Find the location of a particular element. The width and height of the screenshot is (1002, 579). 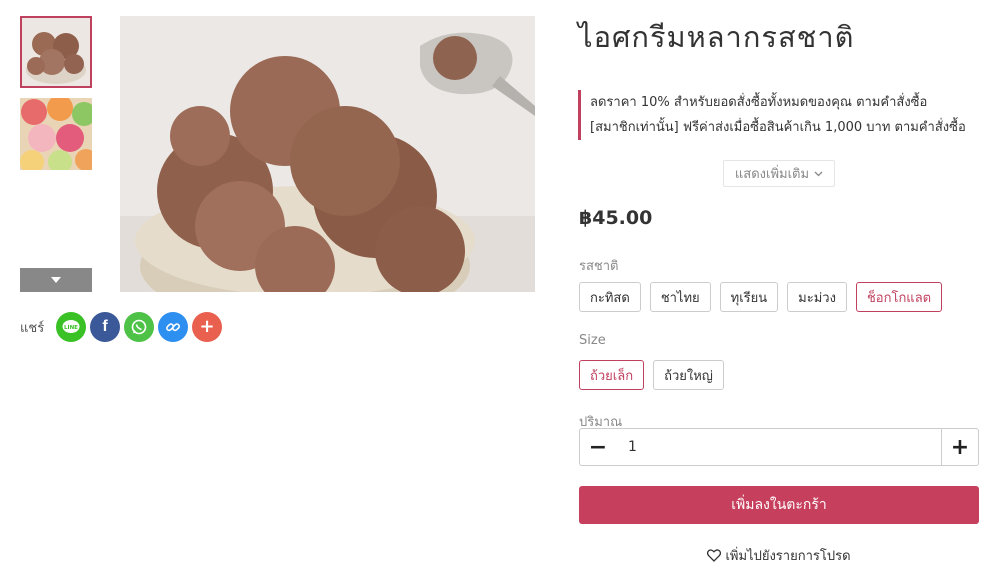

quantity-stepper: − + is located at coordinates (779, 447).